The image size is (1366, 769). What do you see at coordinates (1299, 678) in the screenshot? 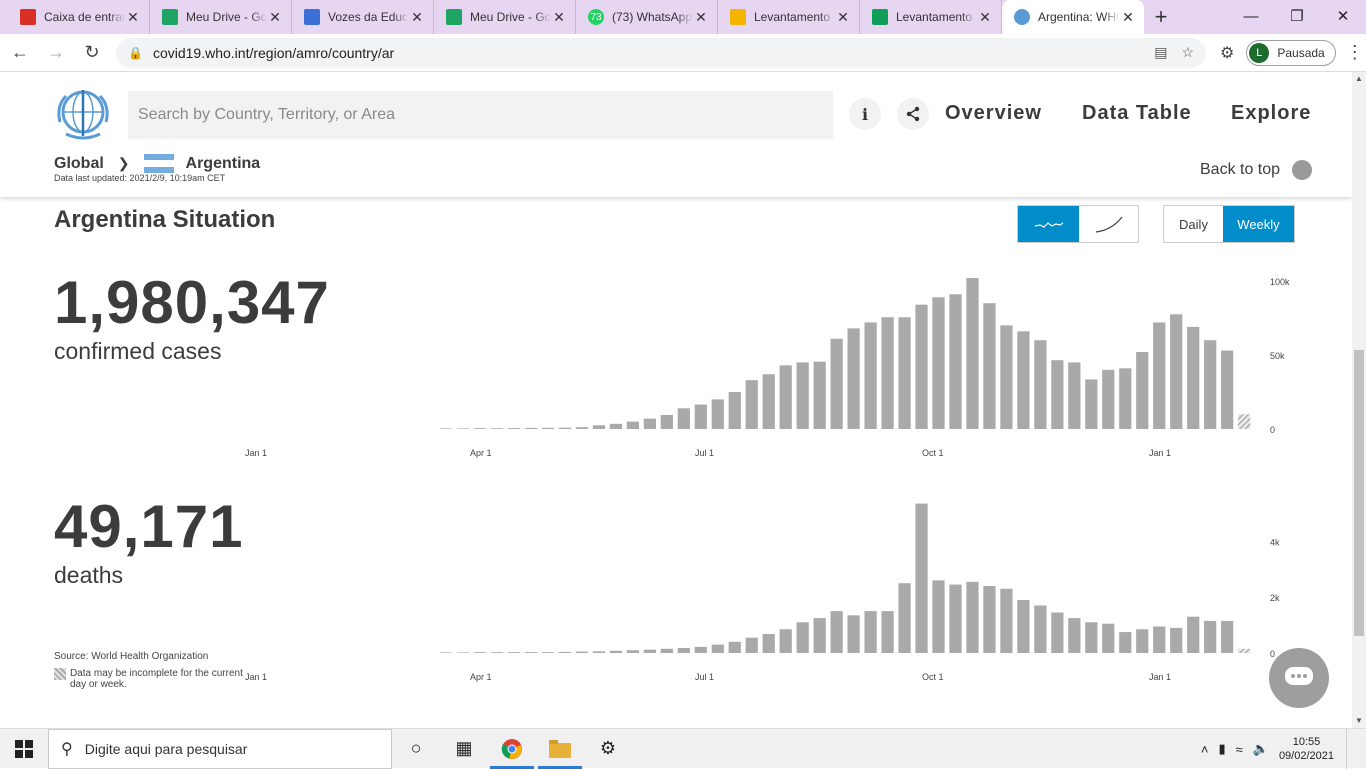
I see `chat-bubble-button` at bounding box center [1299, 678].